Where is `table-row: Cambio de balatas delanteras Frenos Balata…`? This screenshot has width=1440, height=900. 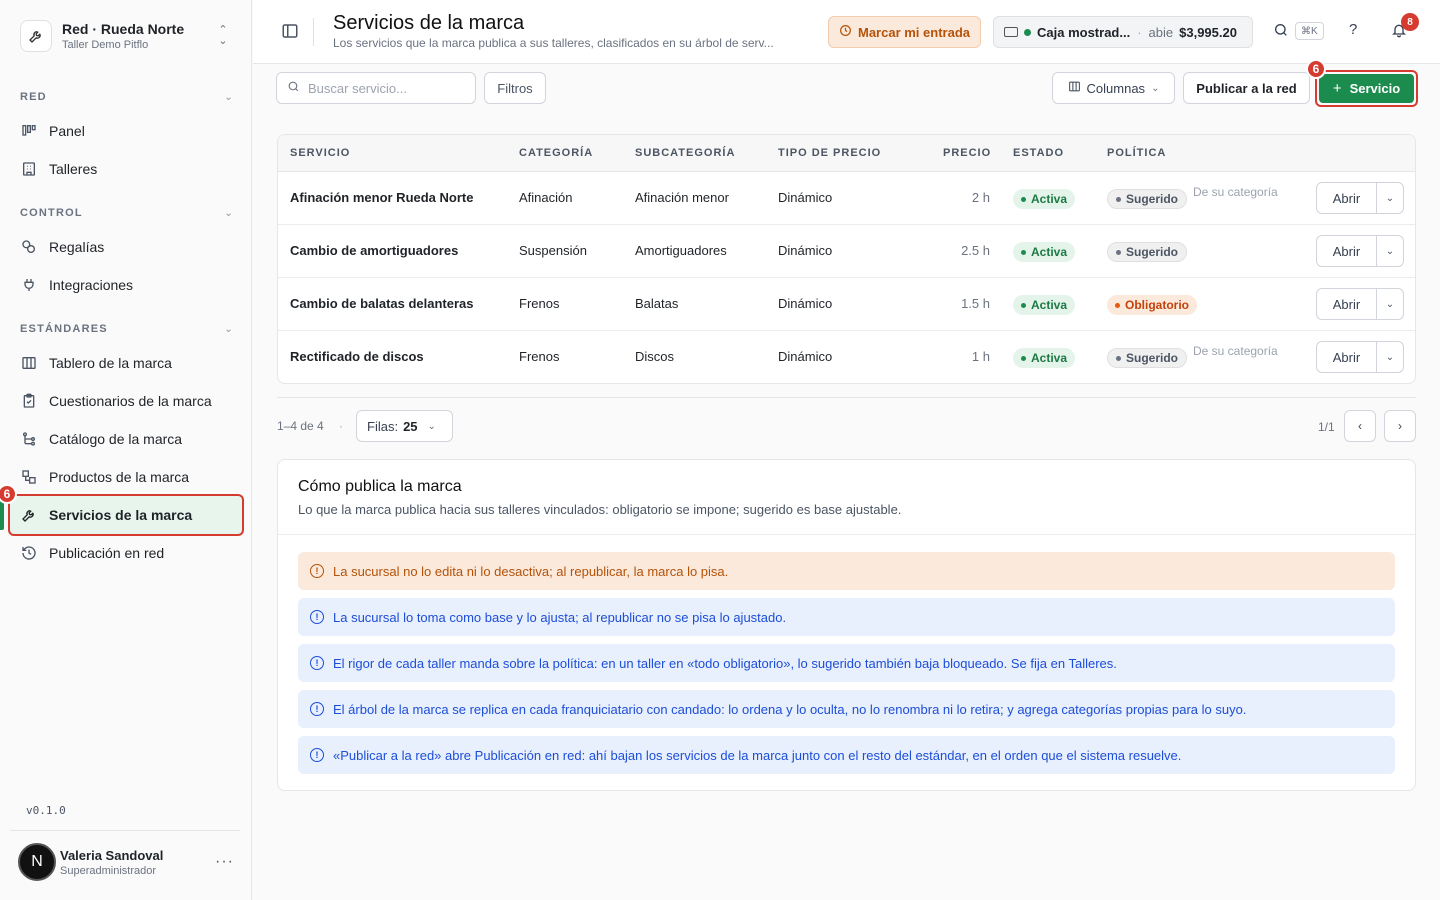
table-row: Cambio de balatas delanteras Frenos Balata… is located at coordinates (846, 304).